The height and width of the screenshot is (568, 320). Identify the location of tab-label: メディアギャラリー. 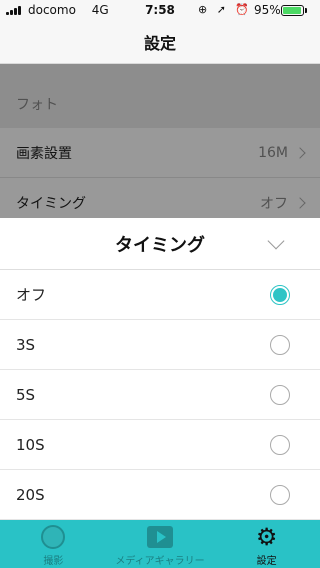
(160, 561).